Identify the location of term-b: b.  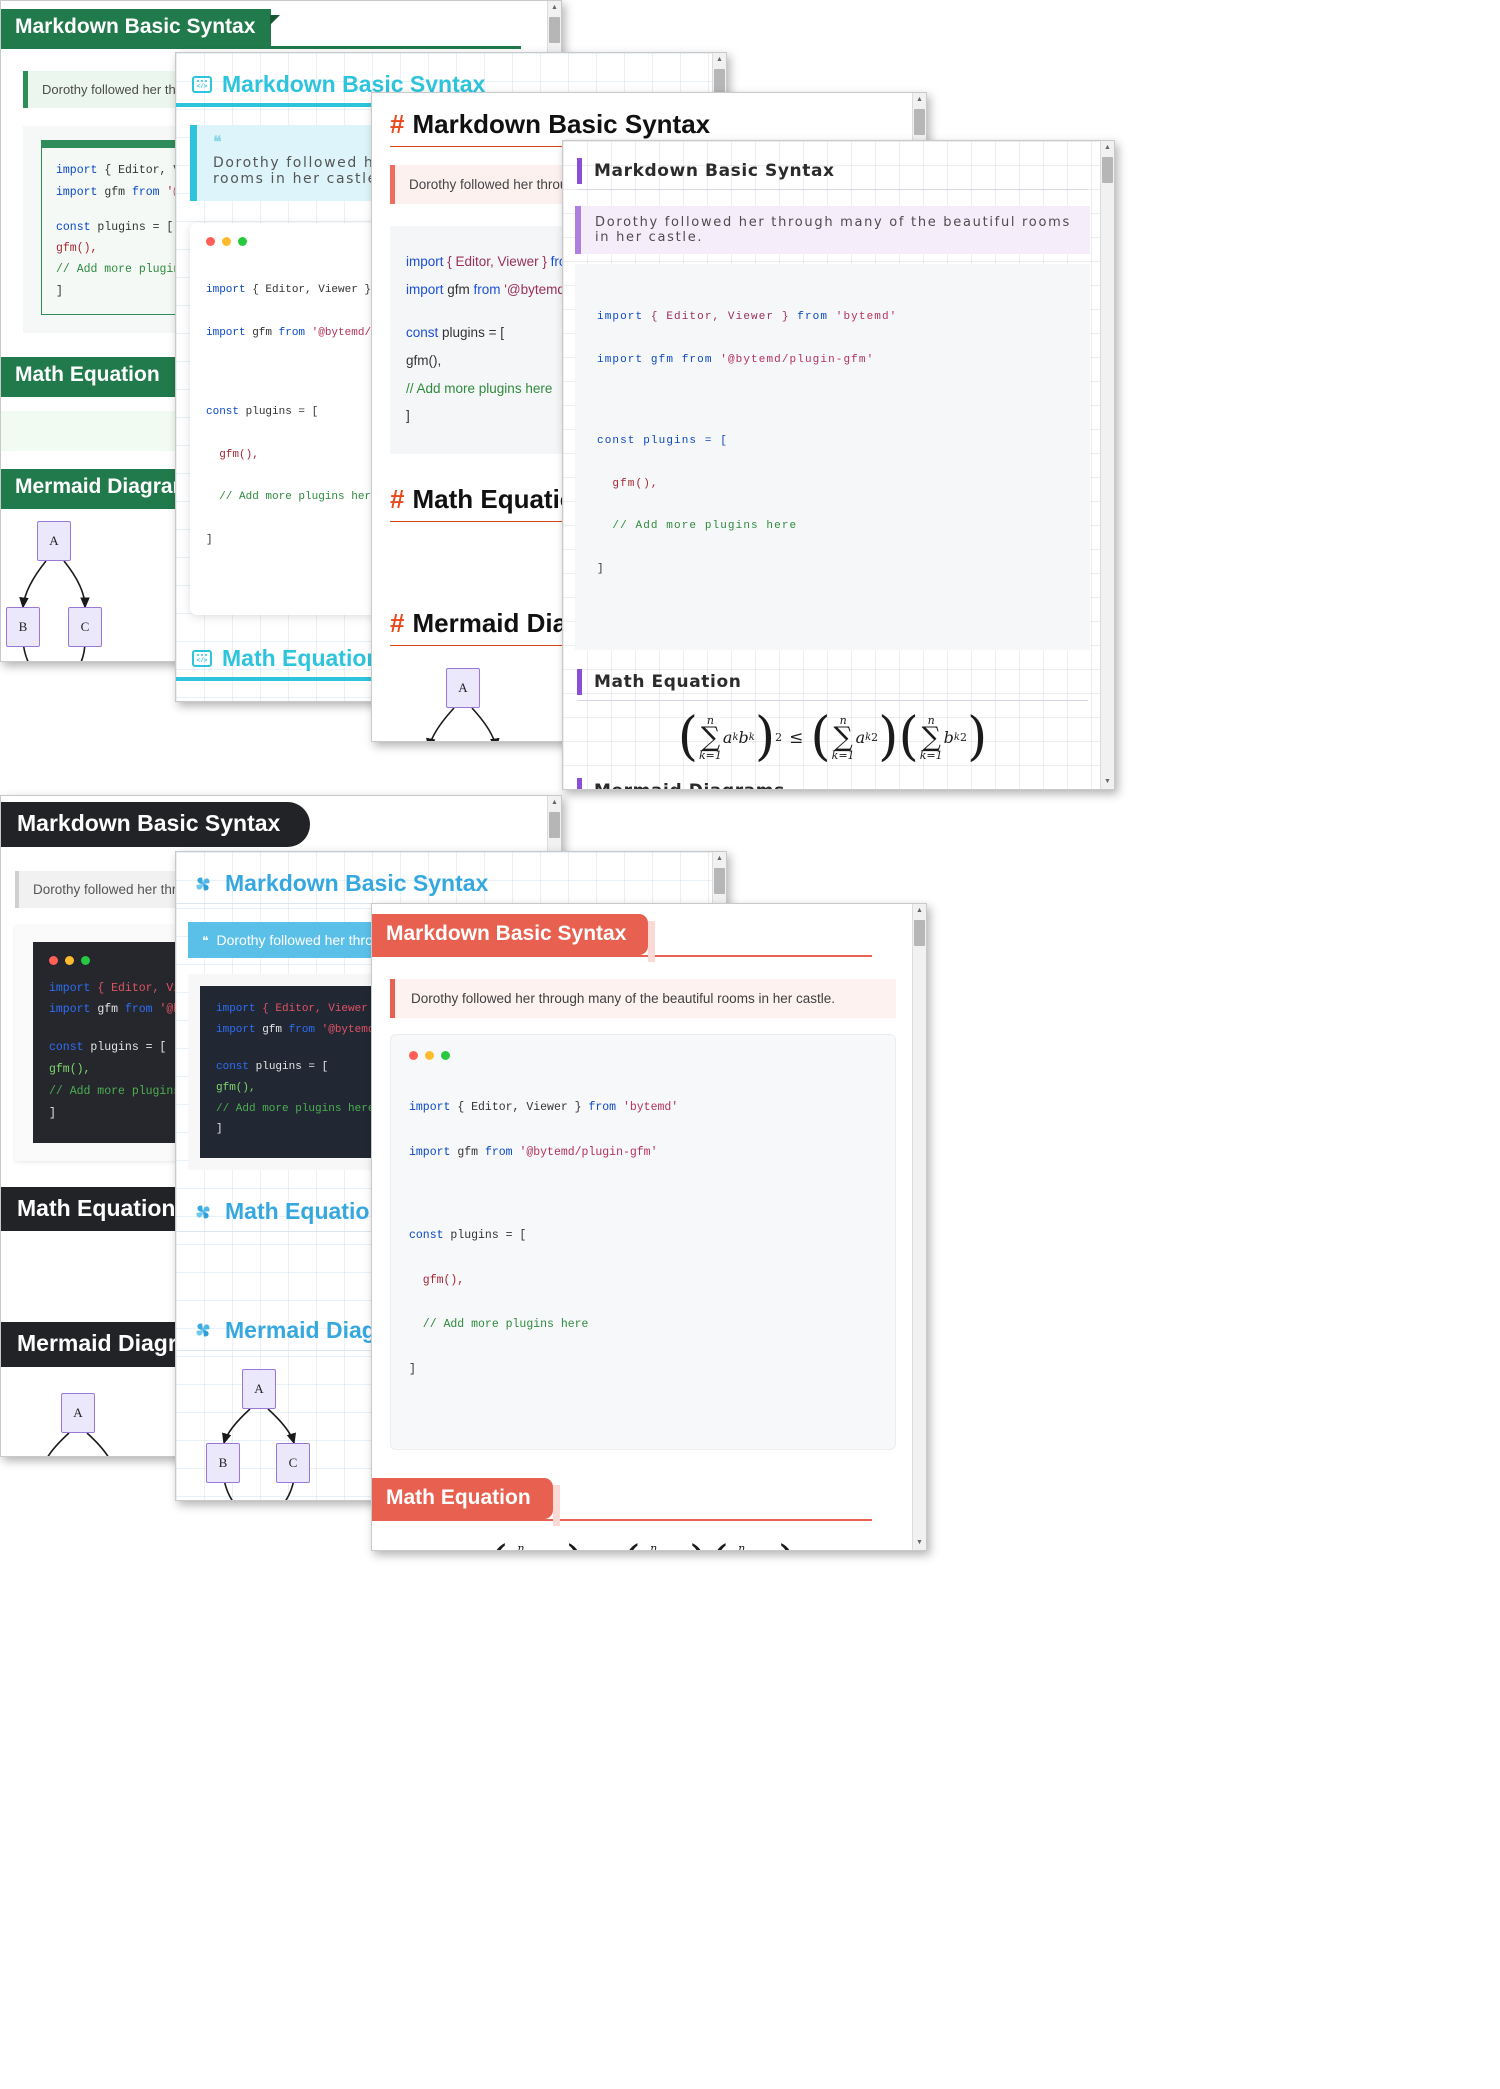
(743, 738).